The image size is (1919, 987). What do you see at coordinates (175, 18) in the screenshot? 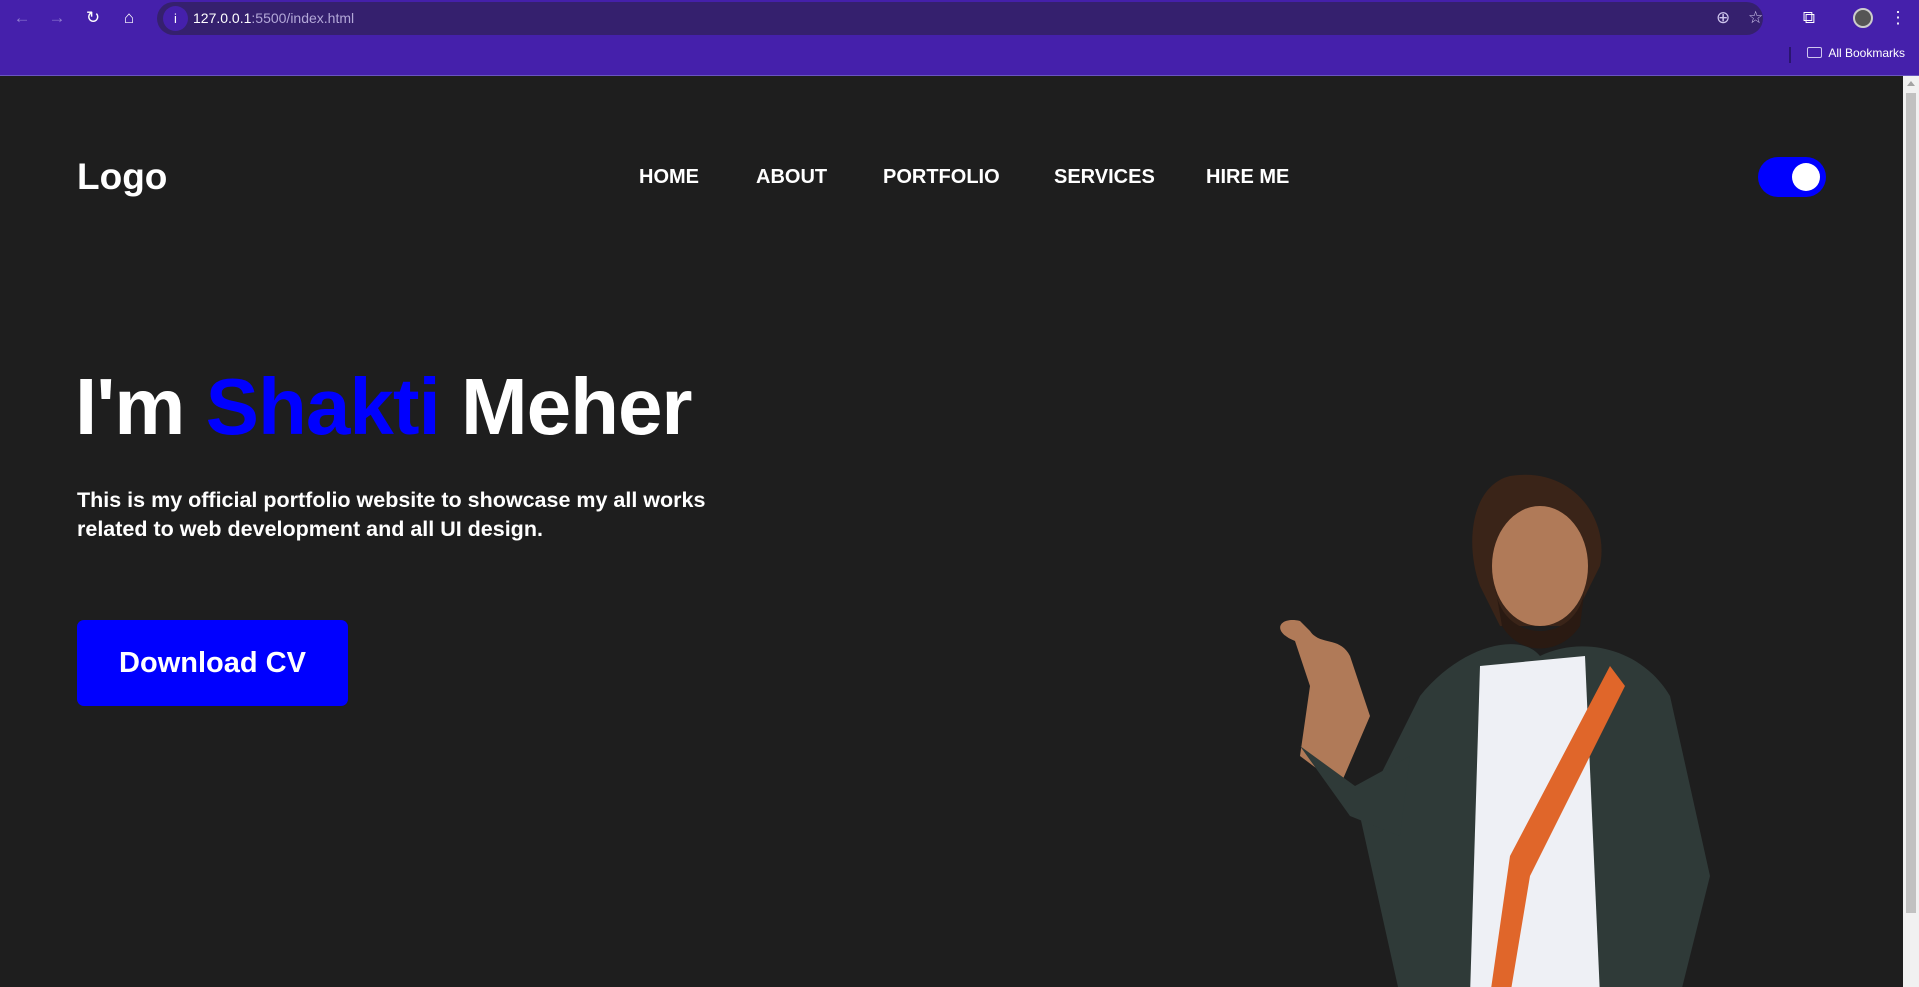
I see `site-info-icon: i` at bounding box center [175, 18].